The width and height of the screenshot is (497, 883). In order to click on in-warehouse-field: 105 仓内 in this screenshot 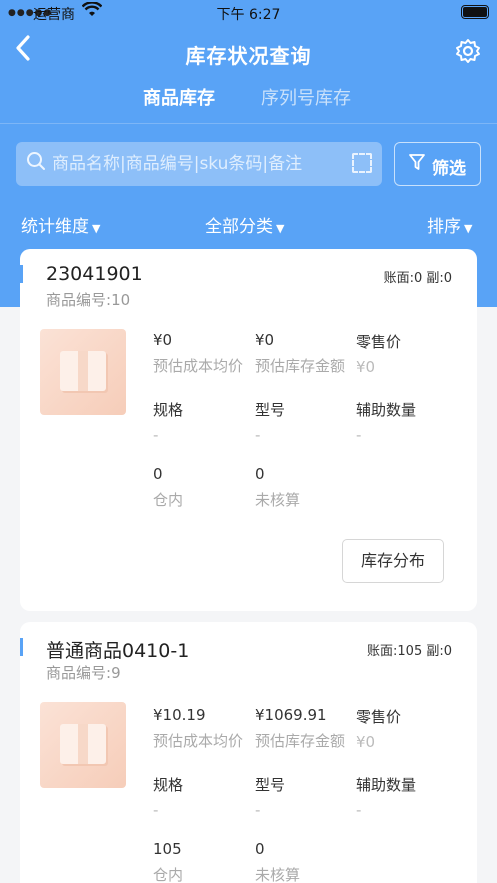, I will do `click(168, 861)`.